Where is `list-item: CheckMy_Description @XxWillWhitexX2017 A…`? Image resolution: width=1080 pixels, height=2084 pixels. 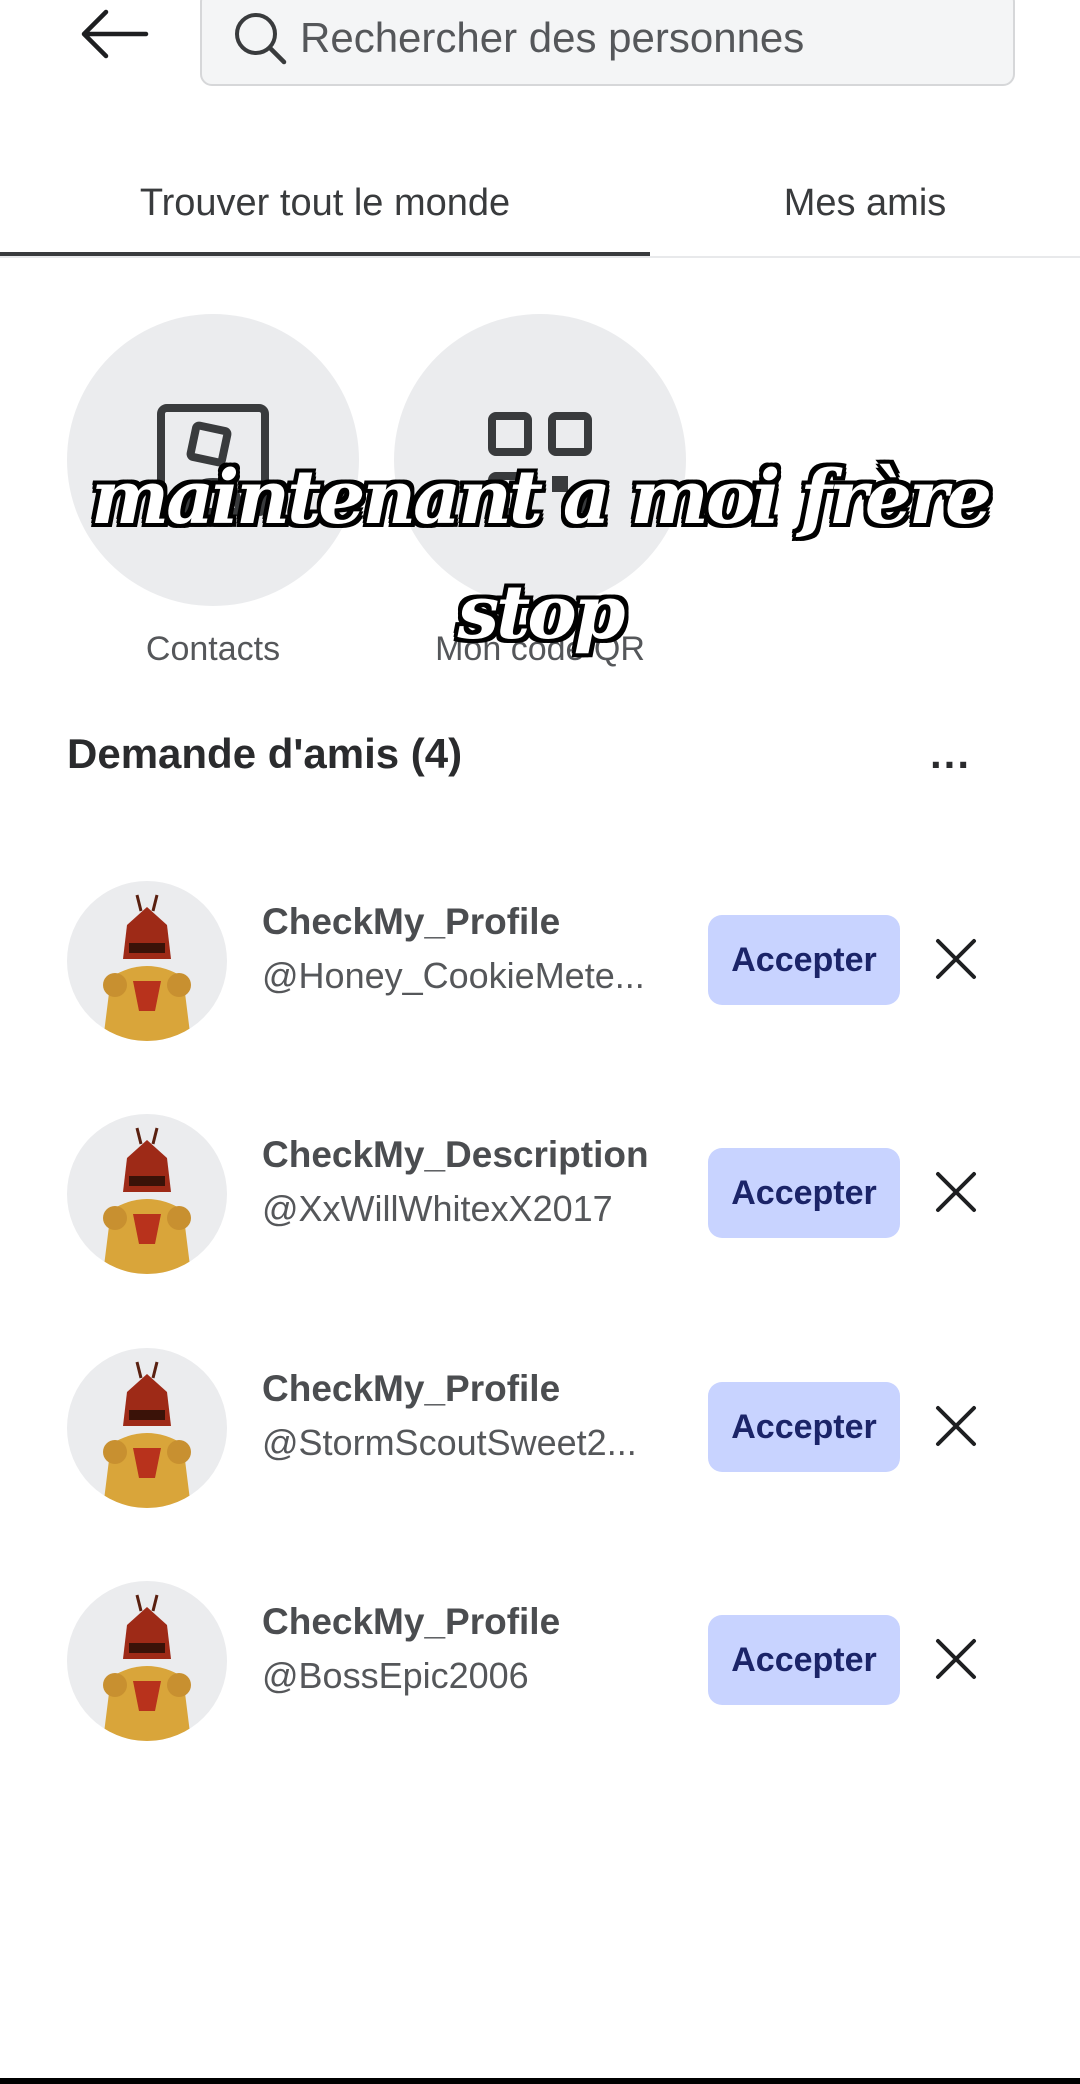 list-item: CheckMy_Description @XxWillWhitexX2017 A… is located at coordinates (540, 1199).